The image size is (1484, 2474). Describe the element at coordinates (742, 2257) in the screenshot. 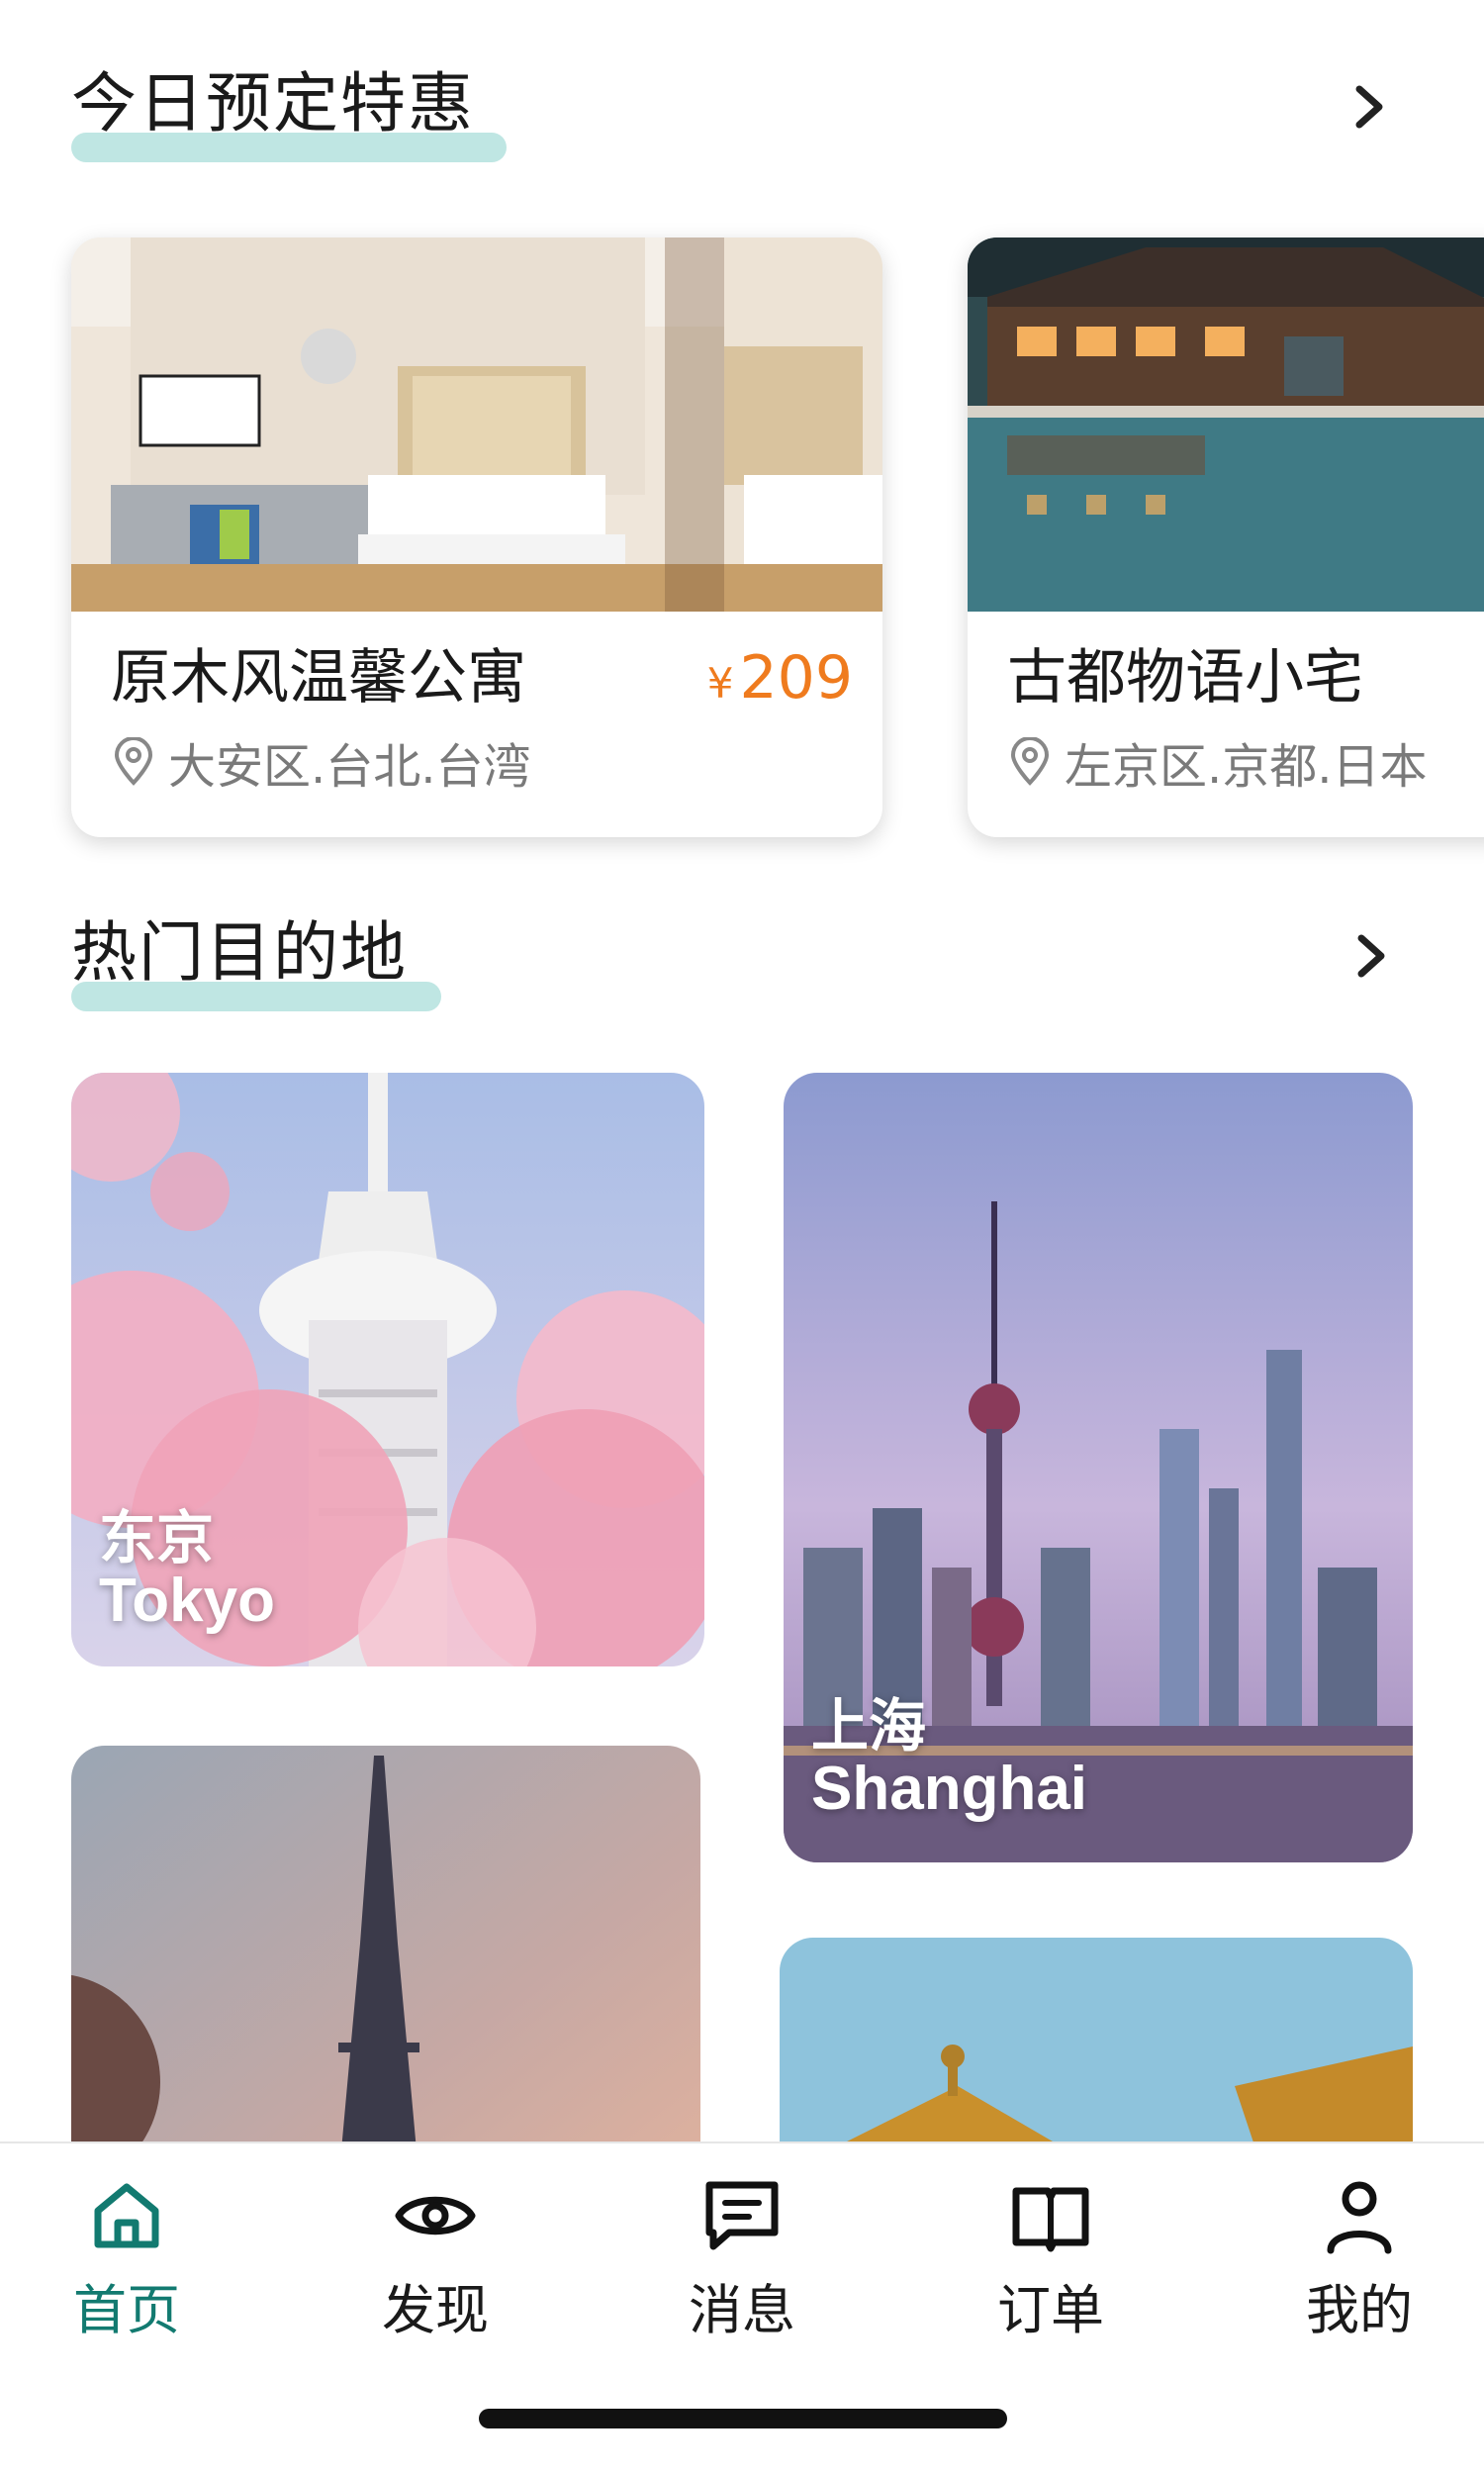

I see `tab-messages: 消息` at that location.